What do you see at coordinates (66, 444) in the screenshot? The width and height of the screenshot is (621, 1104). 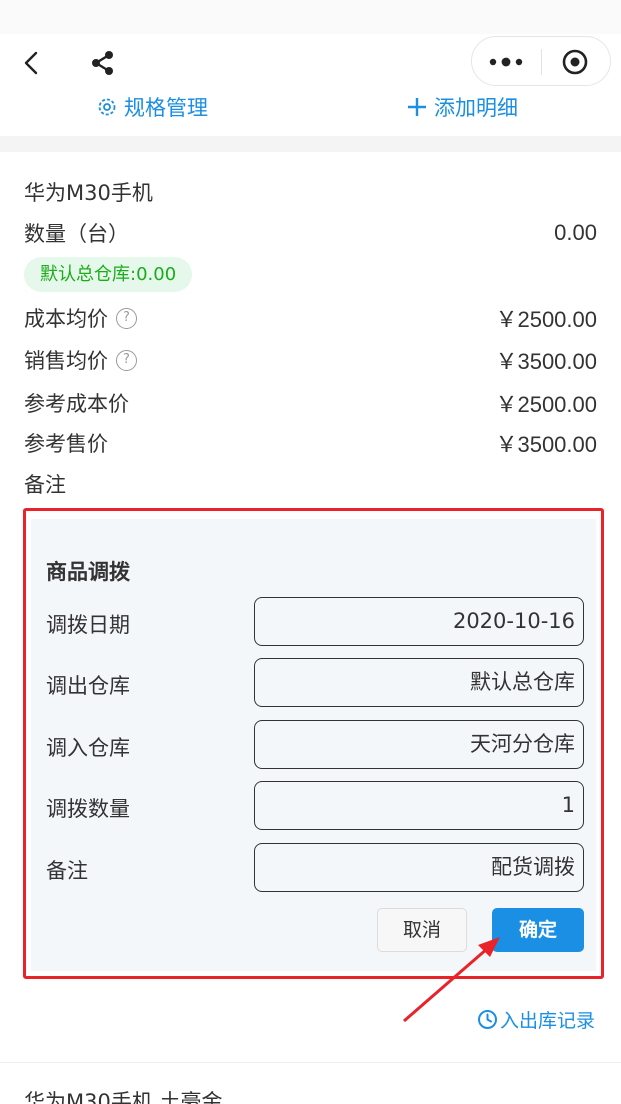 I see `ref-sale-label: 参考售价` at bounding box center [66, 444].